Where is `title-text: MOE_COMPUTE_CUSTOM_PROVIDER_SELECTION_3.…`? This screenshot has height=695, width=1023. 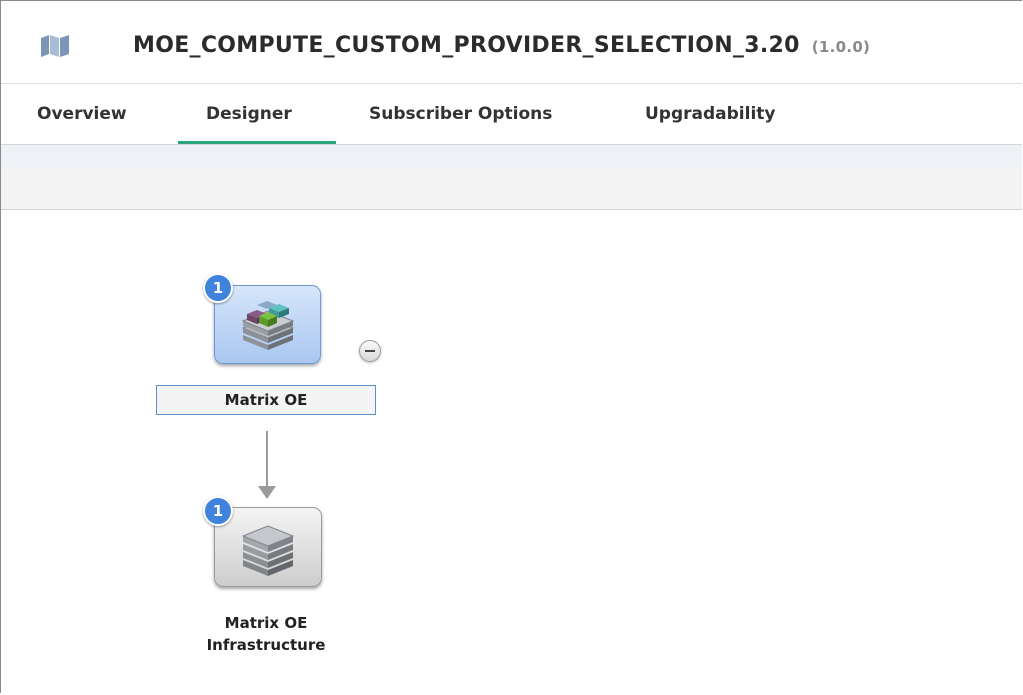 title-text: MOE_COMPUTE_CUSTOM_PROVIDER_SELECTION_3.… is located at coordinates (466, 45).